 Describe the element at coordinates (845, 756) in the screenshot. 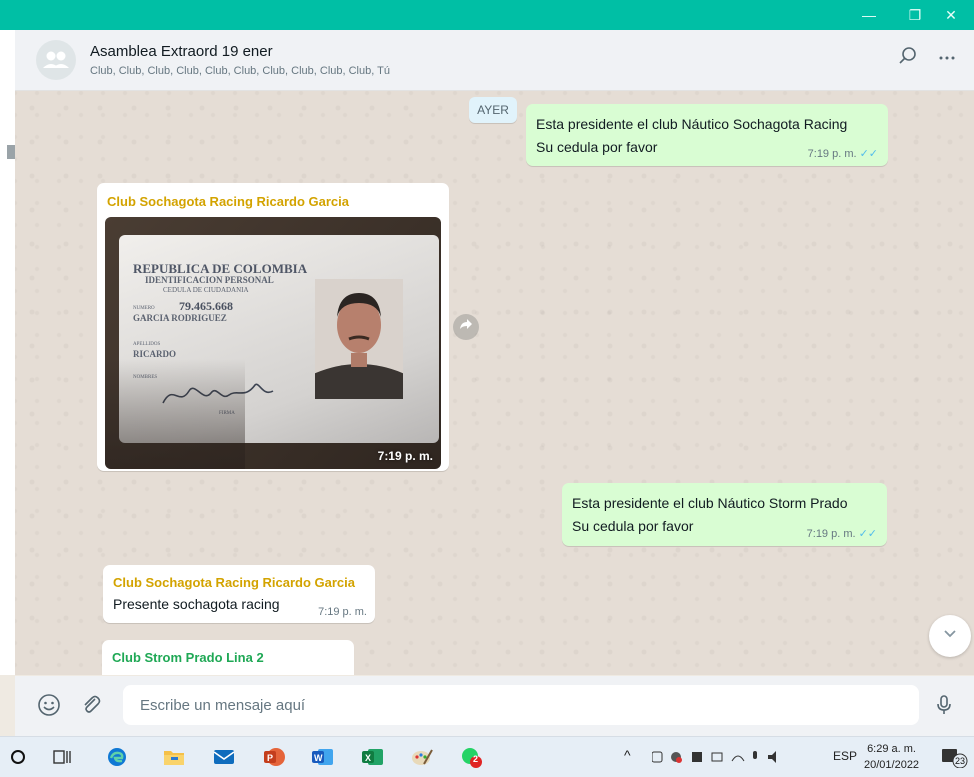

I see `language-indicator: ESP` at that location.